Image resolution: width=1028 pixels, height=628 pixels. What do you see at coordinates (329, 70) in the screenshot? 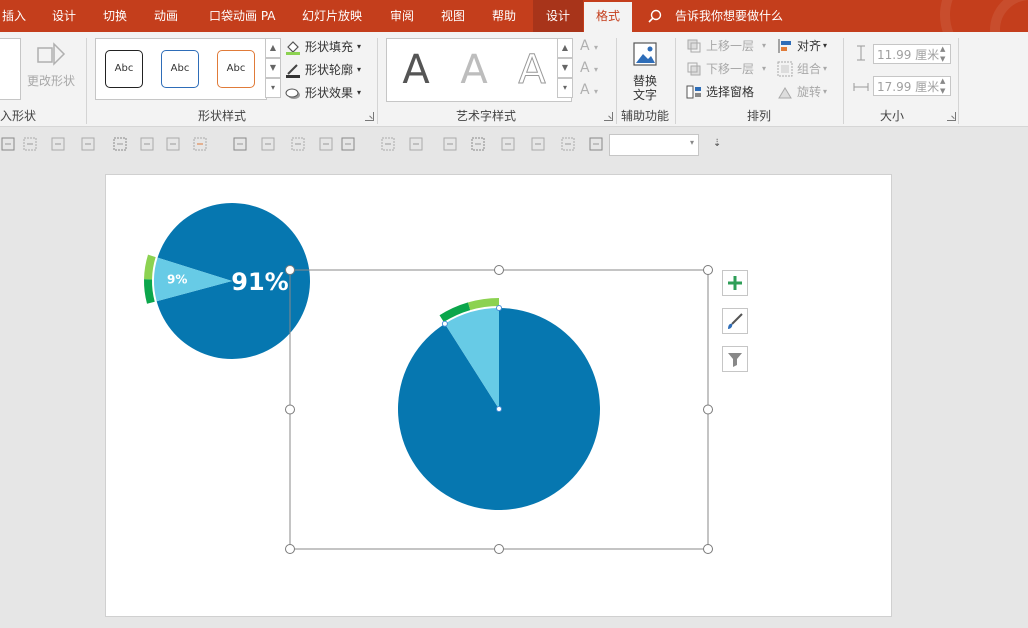
I see `shape-outline-label: 形状轮廓` at bounding box center [329, 70].